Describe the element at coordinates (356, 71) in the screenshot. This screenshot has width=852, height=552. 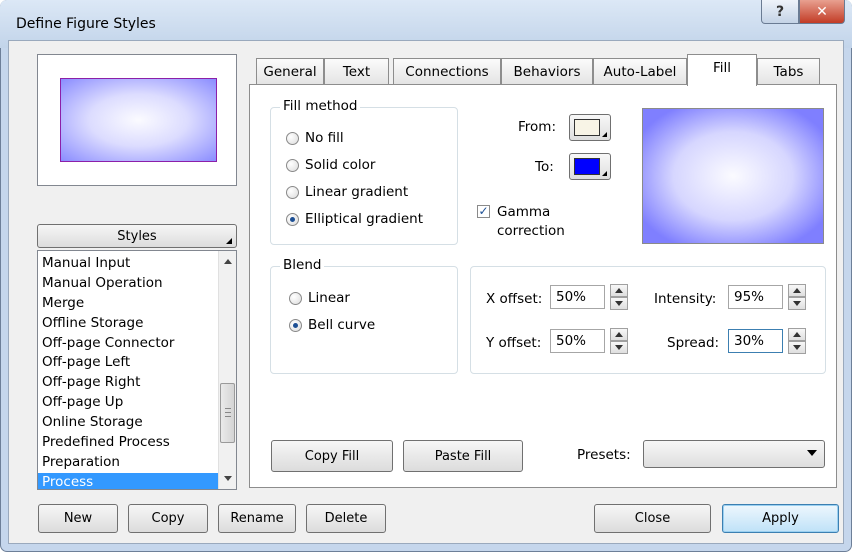
I see `tab-text: Text` at that location.